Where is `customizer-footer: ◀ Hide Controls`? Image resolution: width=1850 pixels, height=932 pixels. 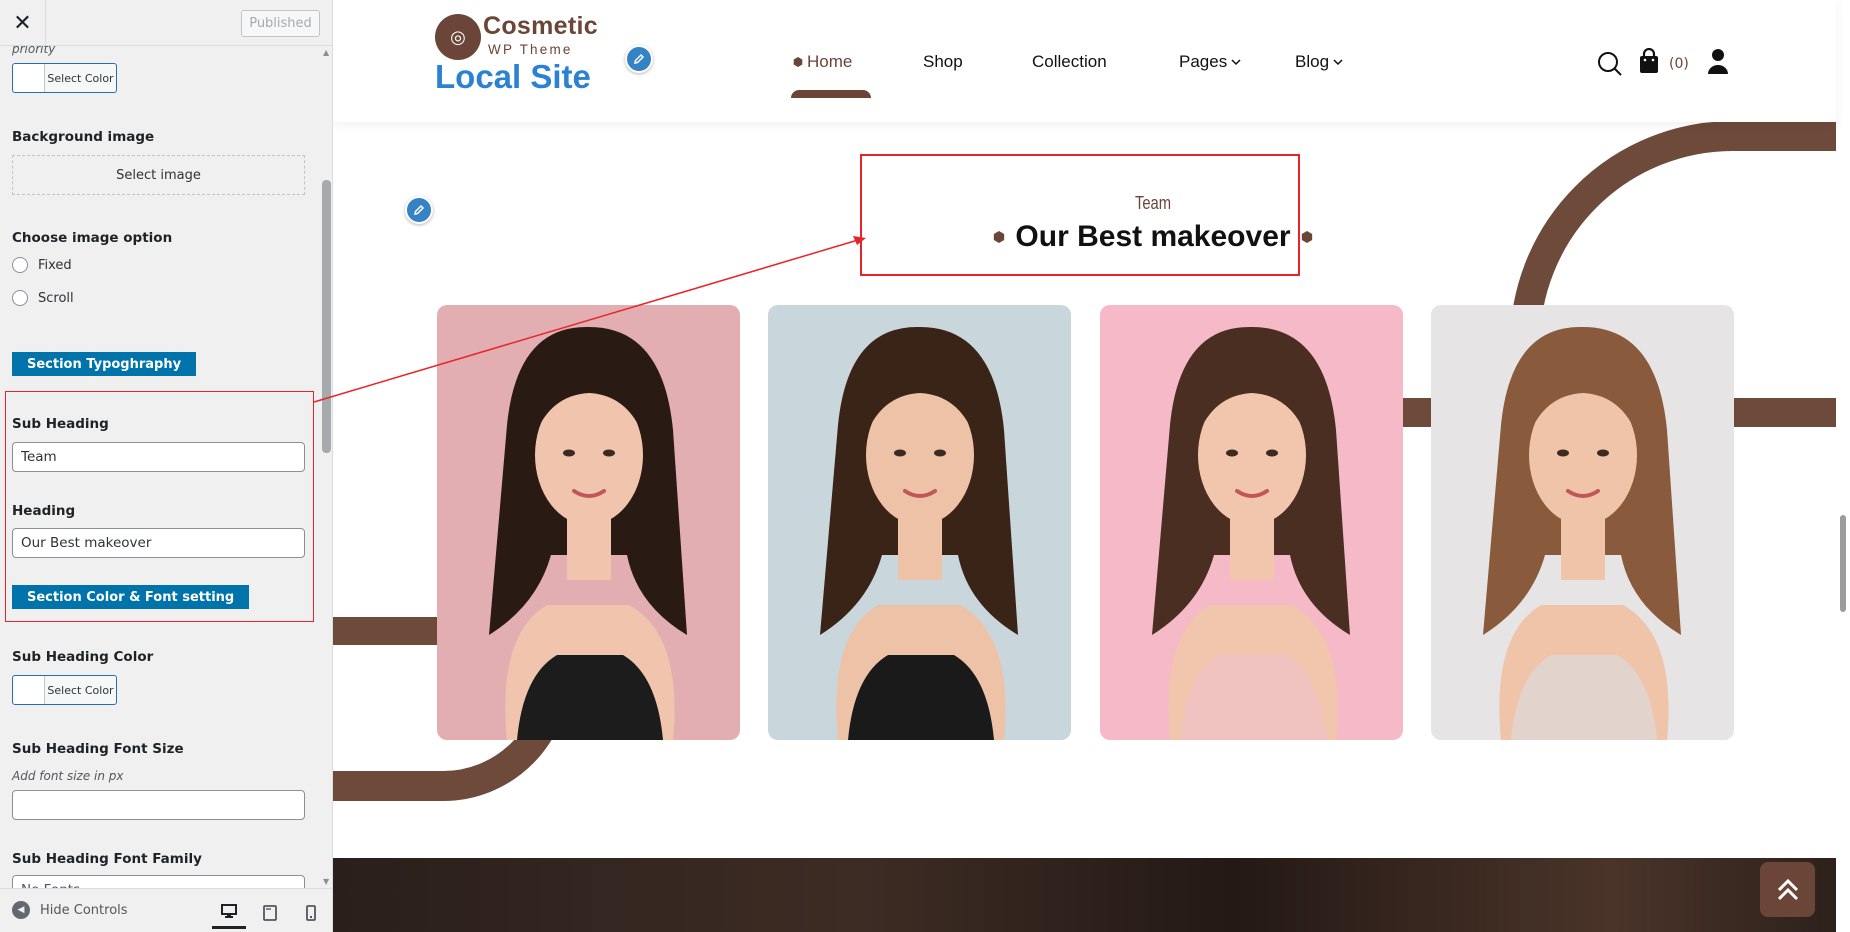
customizer-footer: ◀ Hide Controls is located at coordinates (166, 910).